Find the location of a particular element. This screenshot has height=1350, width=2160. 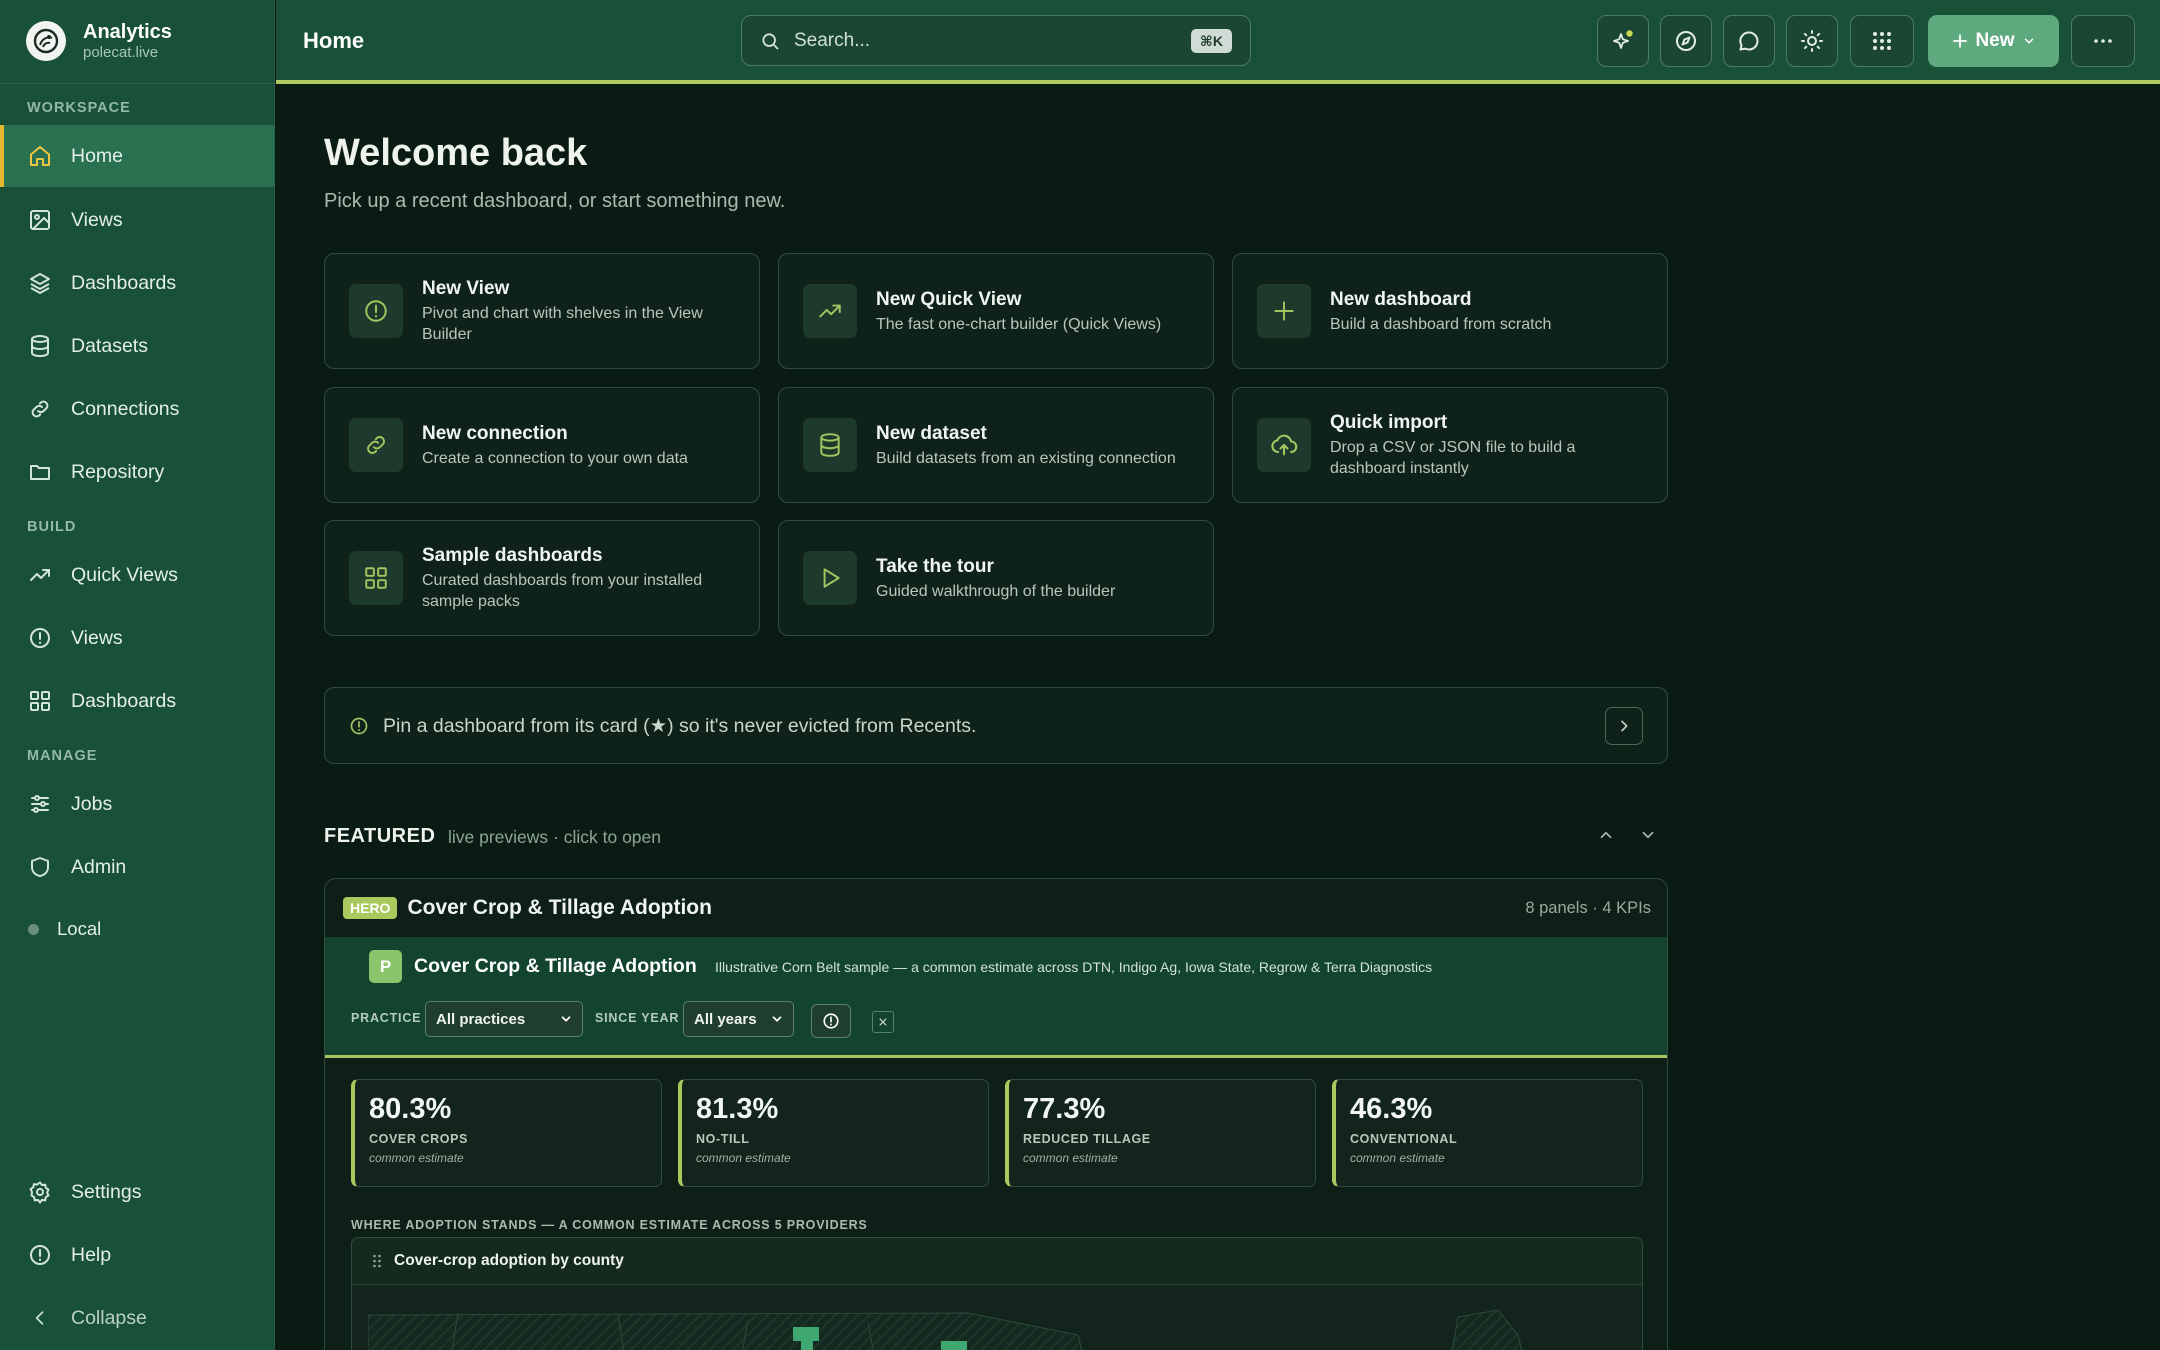

sidebar-item-repository: Repository is located at coordinates (137, 472).